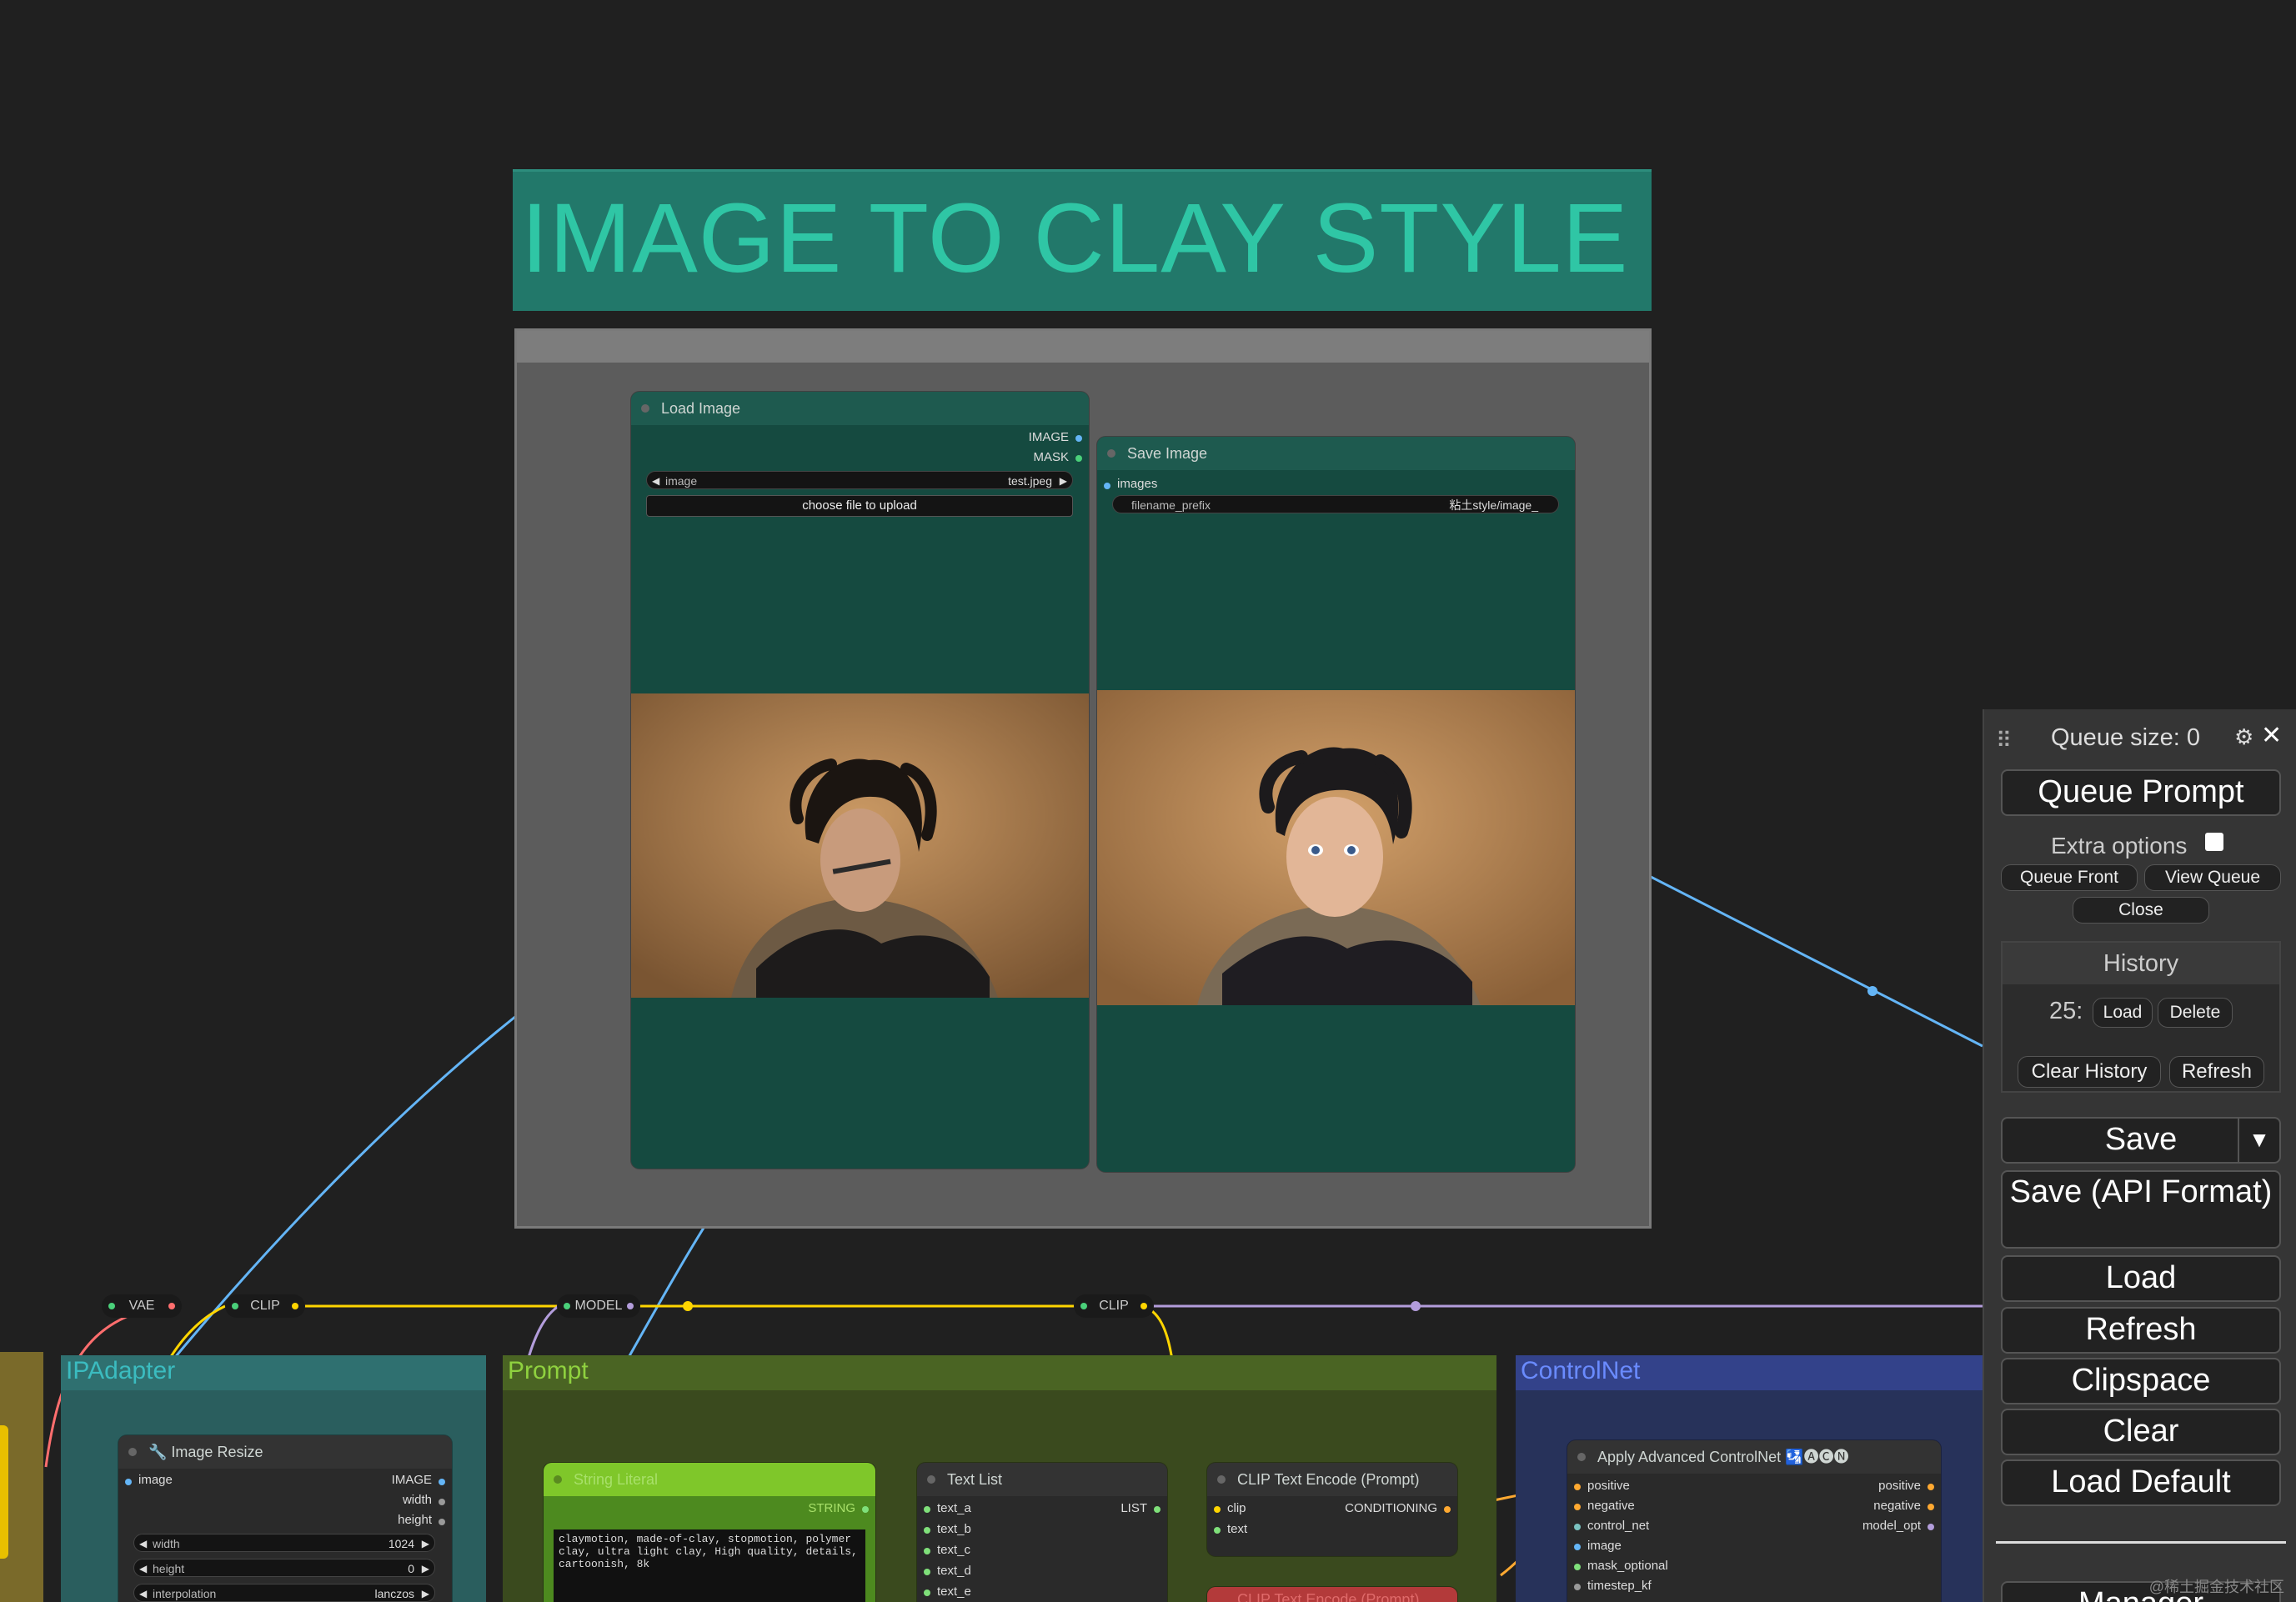 The height and width of the screenshot is (1602, 2296). What do you see at coordinates (2212, 878) in the screenshot?
I see `view-queue-button: View Queue` at bounding box center [2212, 878].